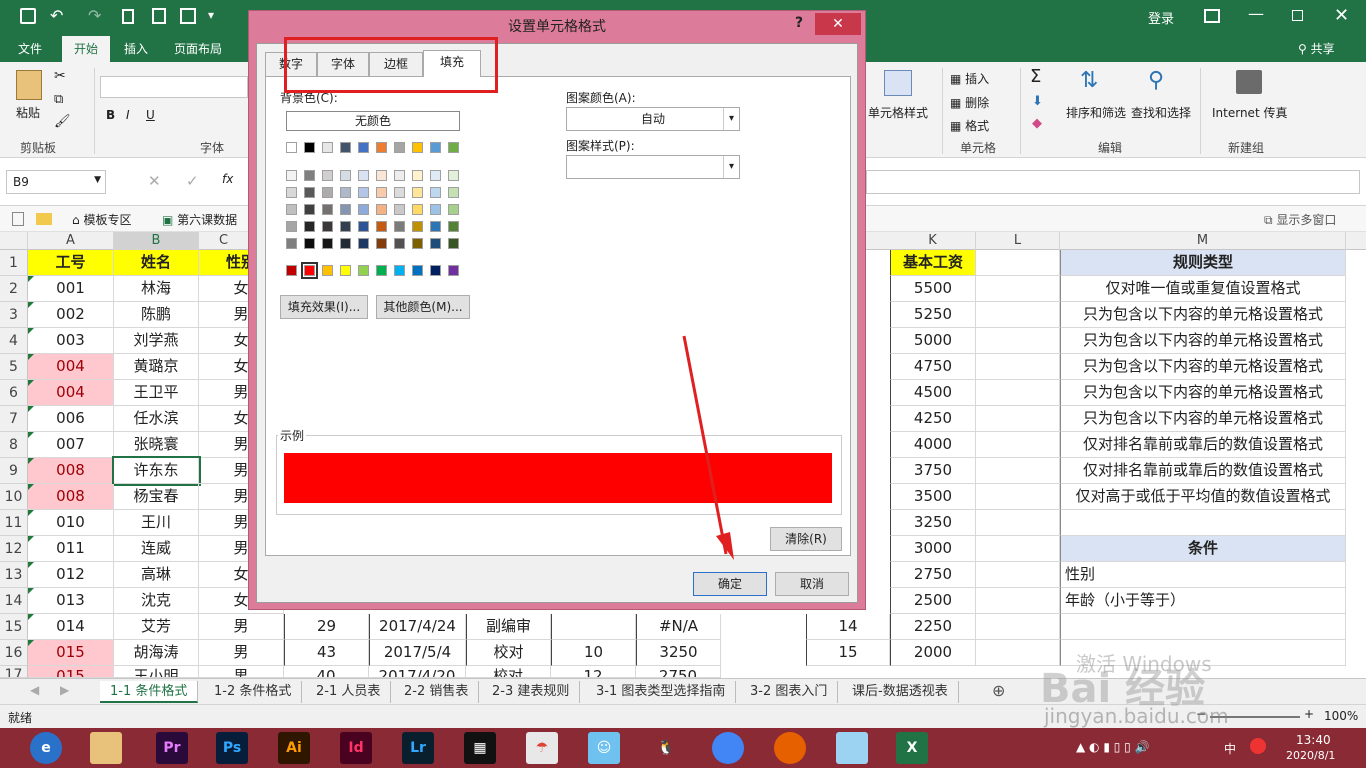  Describe the element at coordinates (708, 447) in the screenshot. I see `annotation-arrow` at that location.